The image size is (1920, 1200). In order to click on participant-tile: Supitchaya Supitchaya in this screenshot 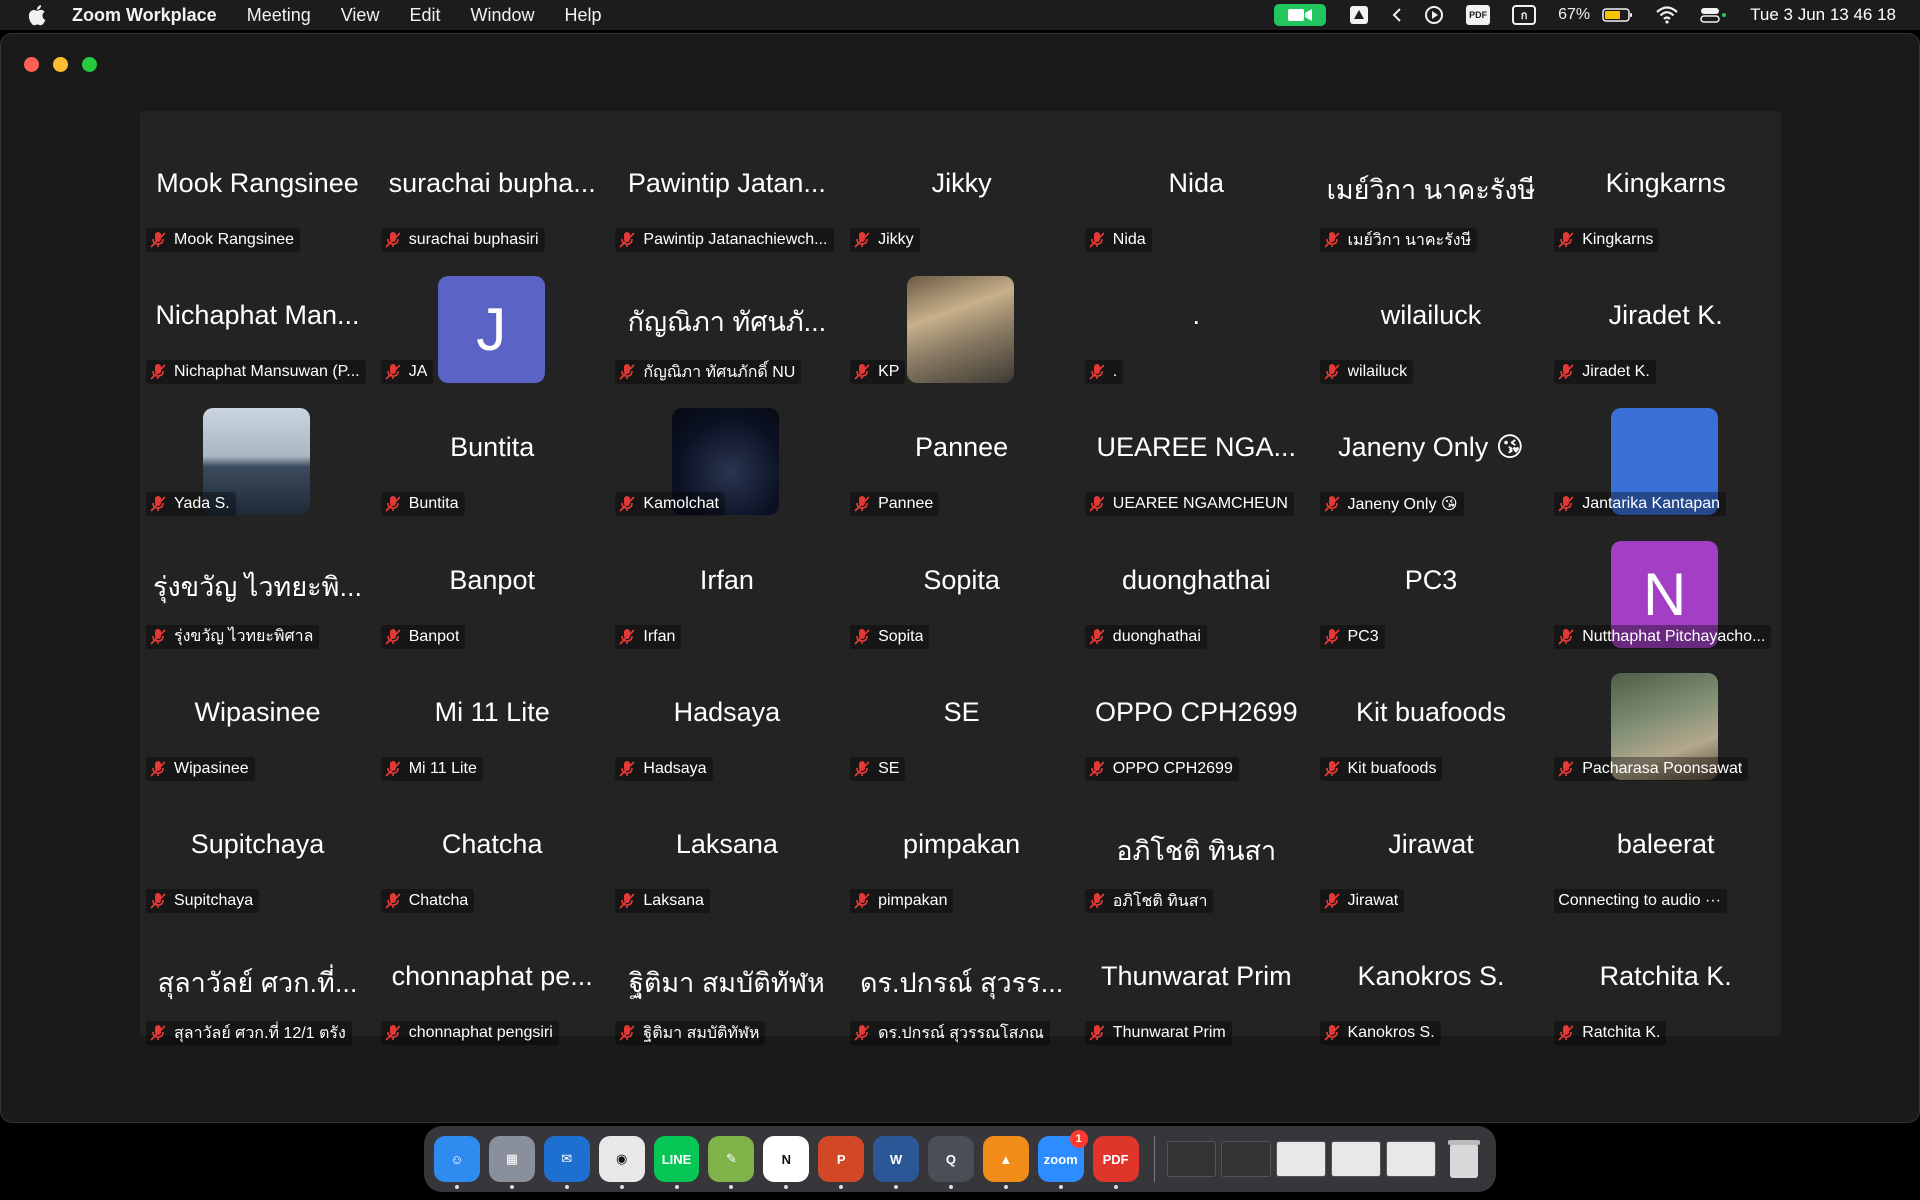, I will do `click(257, 857)`.